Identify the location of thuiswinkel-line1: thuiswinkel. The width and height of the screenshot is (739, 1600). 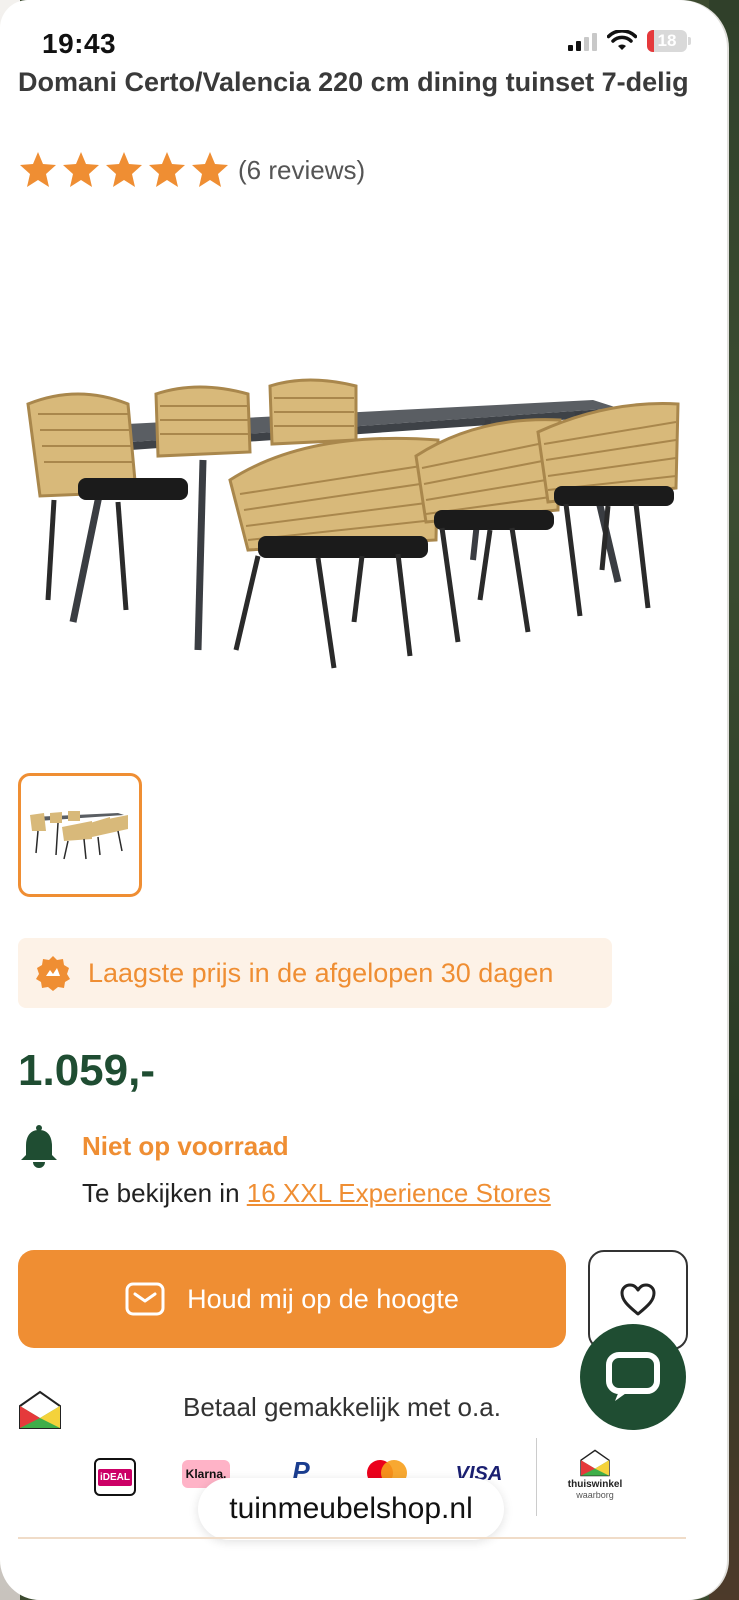
(595, 1484).